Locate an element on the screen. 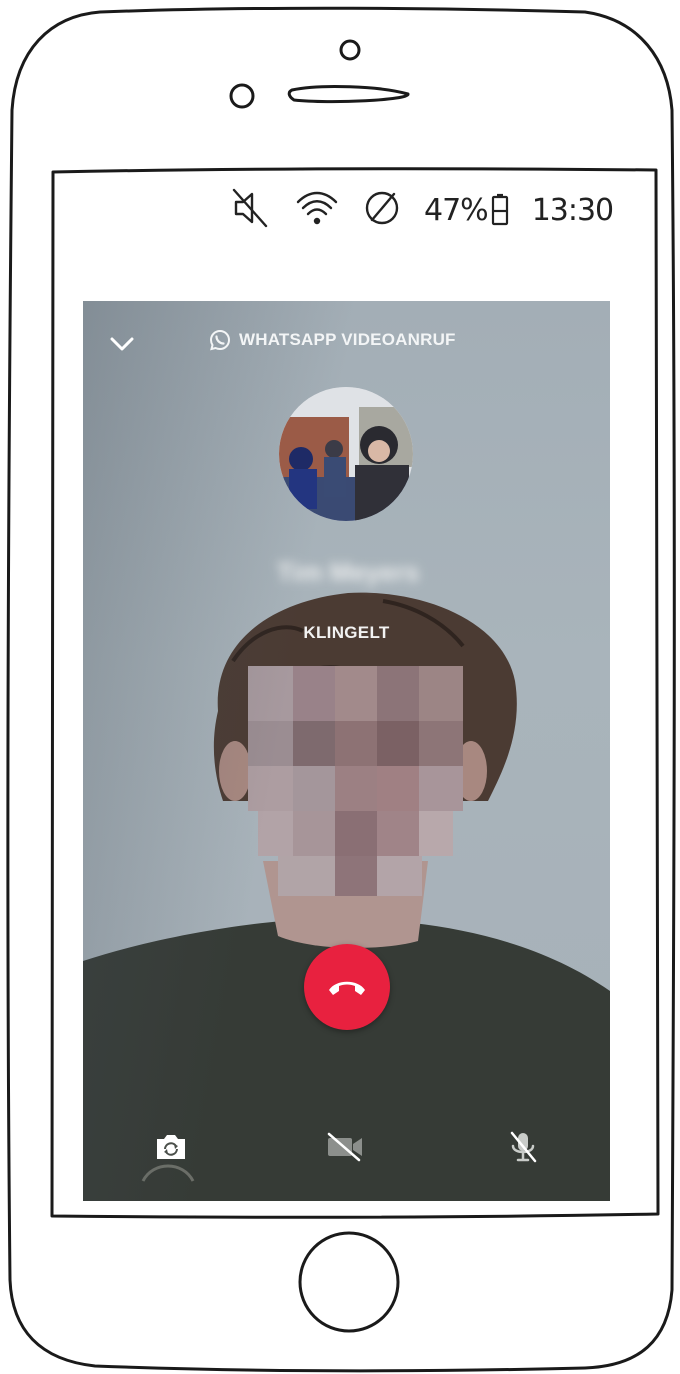  wifi-icon is located at coordinates (317, 210).